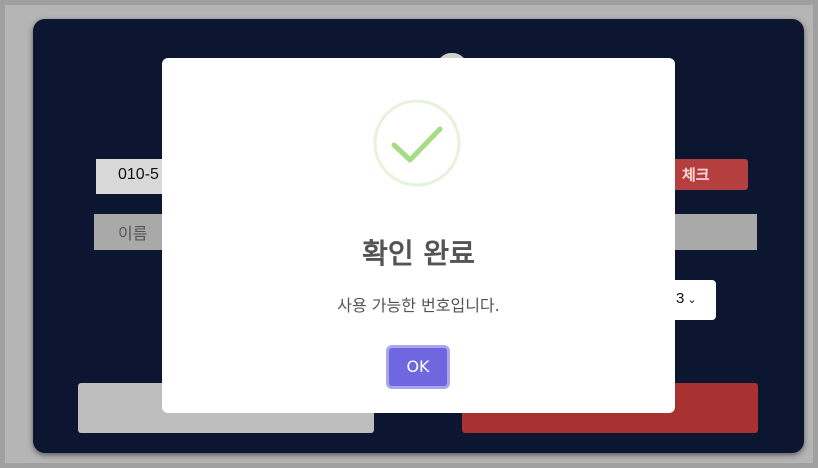 The height and width of the screenshot is (468, 818). Describe the element at coordinates (418, 253) in the screenshot. I see `dialog-title: 확인 완료` at that location.